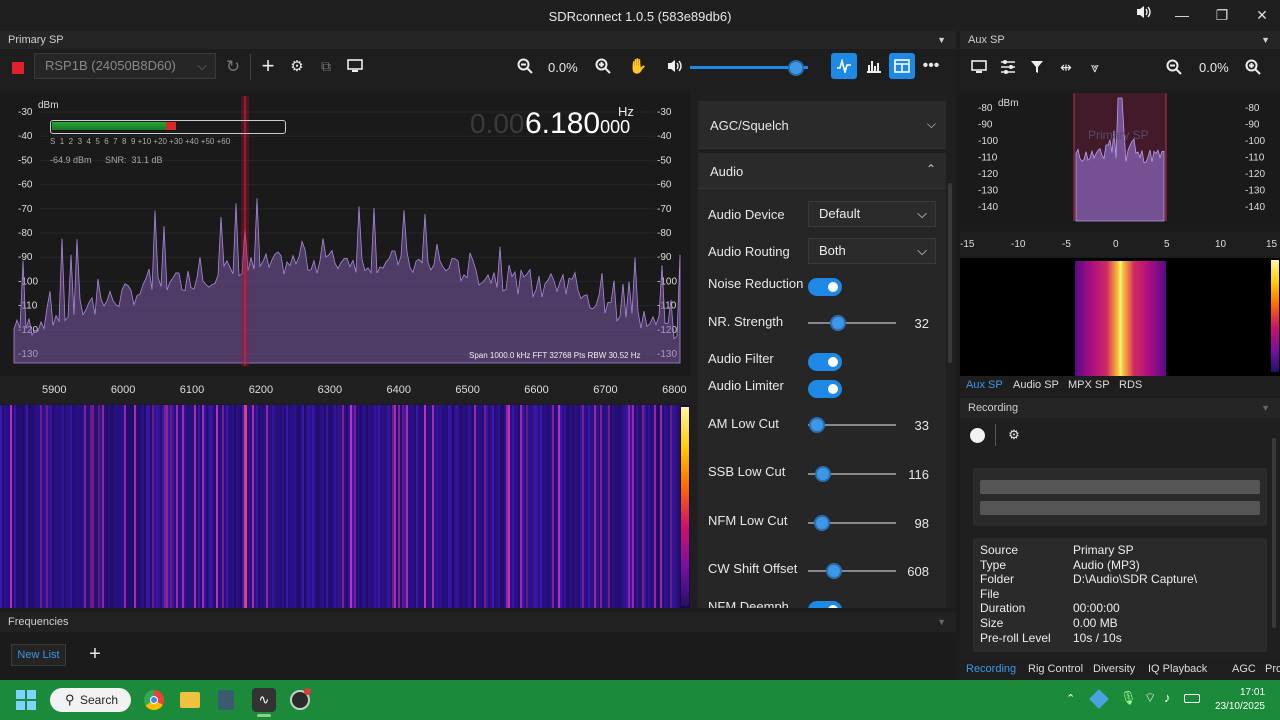 The height and width of the screenshot is (720, 1280). What do you see at coordinates (125, 66) in the screenshot?
I see `device-select: RSP1B (24050B8D60) ⌵` at bounding box center [125, 66].